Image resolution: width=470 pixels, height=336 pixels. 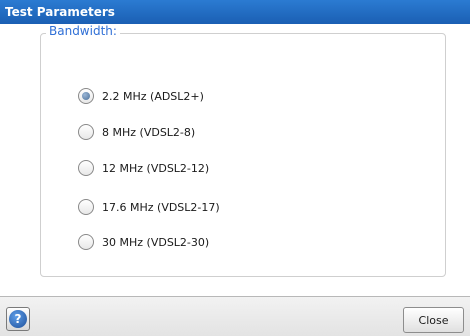 What do you see at coordinates (149, 132) in the screenshot?
I see `bandwidth-option-label: 8 MHz (VDSL2-8)` at bounding box center [149, 132].